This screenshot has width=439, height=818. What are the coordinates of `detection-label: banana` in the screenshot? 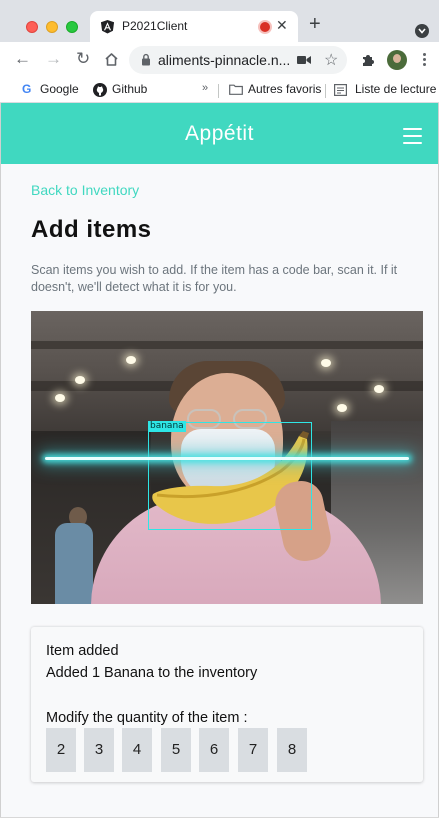 It's located at (167, 426).